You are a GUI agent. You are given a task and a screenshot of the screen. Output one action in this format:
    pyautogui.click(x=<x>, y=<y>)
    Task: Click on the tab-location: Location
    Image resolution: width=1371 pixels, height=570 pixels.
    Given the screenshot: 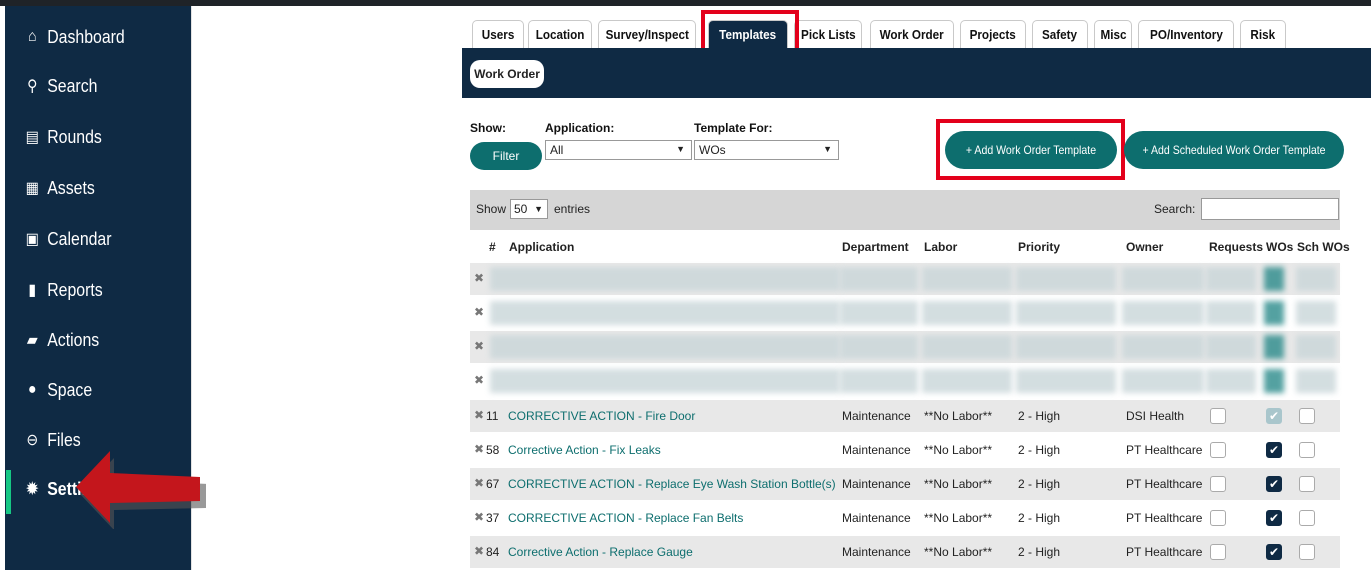 What is the action you would take?
    pyautogui.click(x=560, y=34)
    